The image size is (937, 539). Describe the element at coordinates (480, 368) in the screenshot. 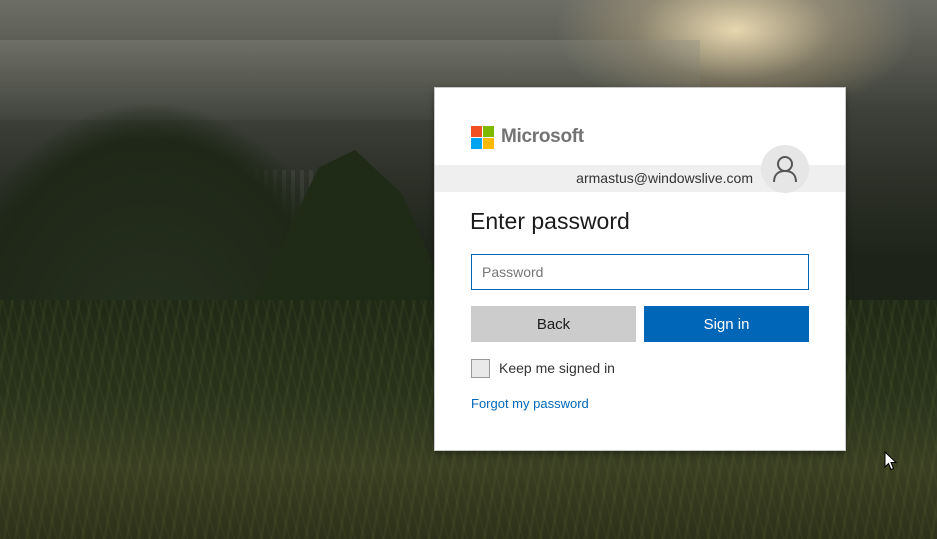

I see `keep-signed-in-checkbox` at that location.